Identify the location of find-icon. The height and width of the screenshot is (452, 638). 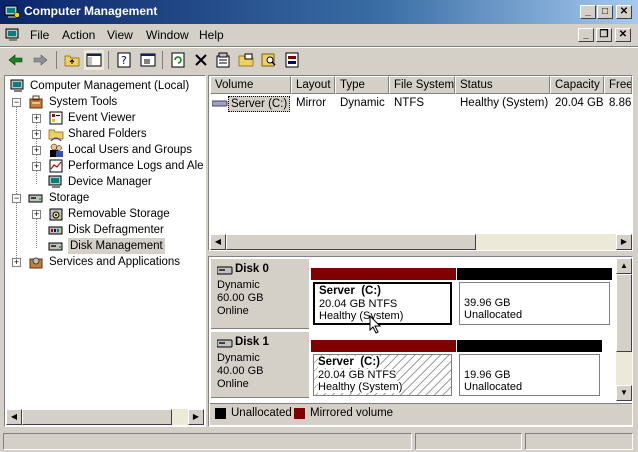
(269, 60).